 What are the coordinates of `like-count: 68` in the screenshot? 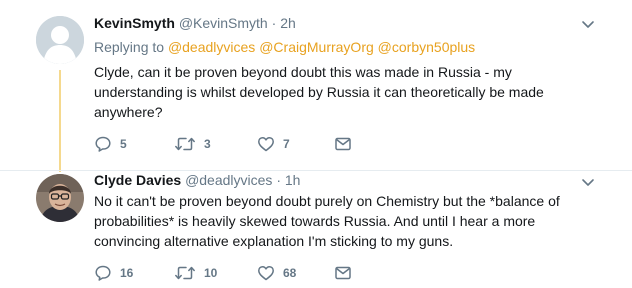 It's located at (290, 273).